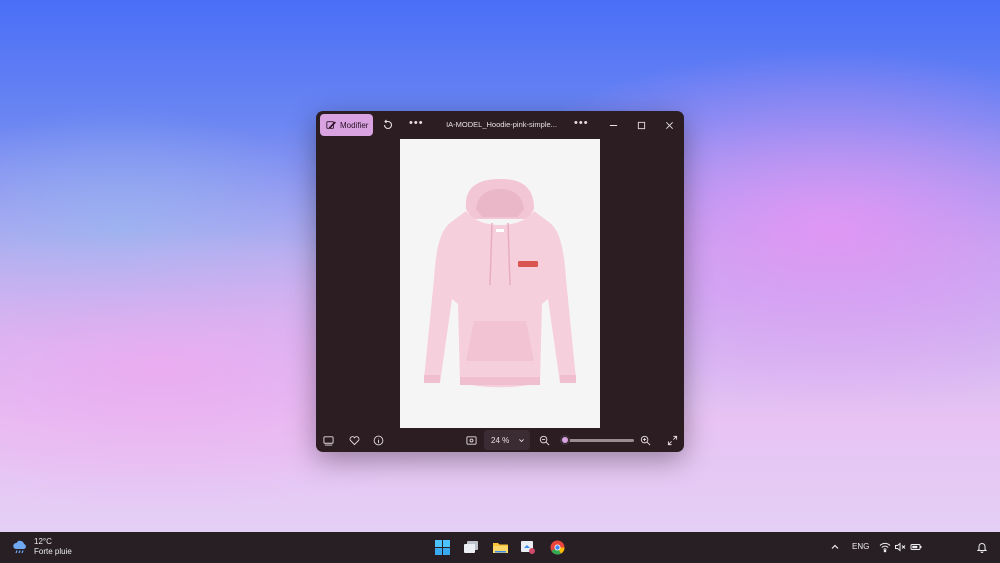 This screenshot has width=1000, height=563. I want to click on minimize-button, so click(613, 125).